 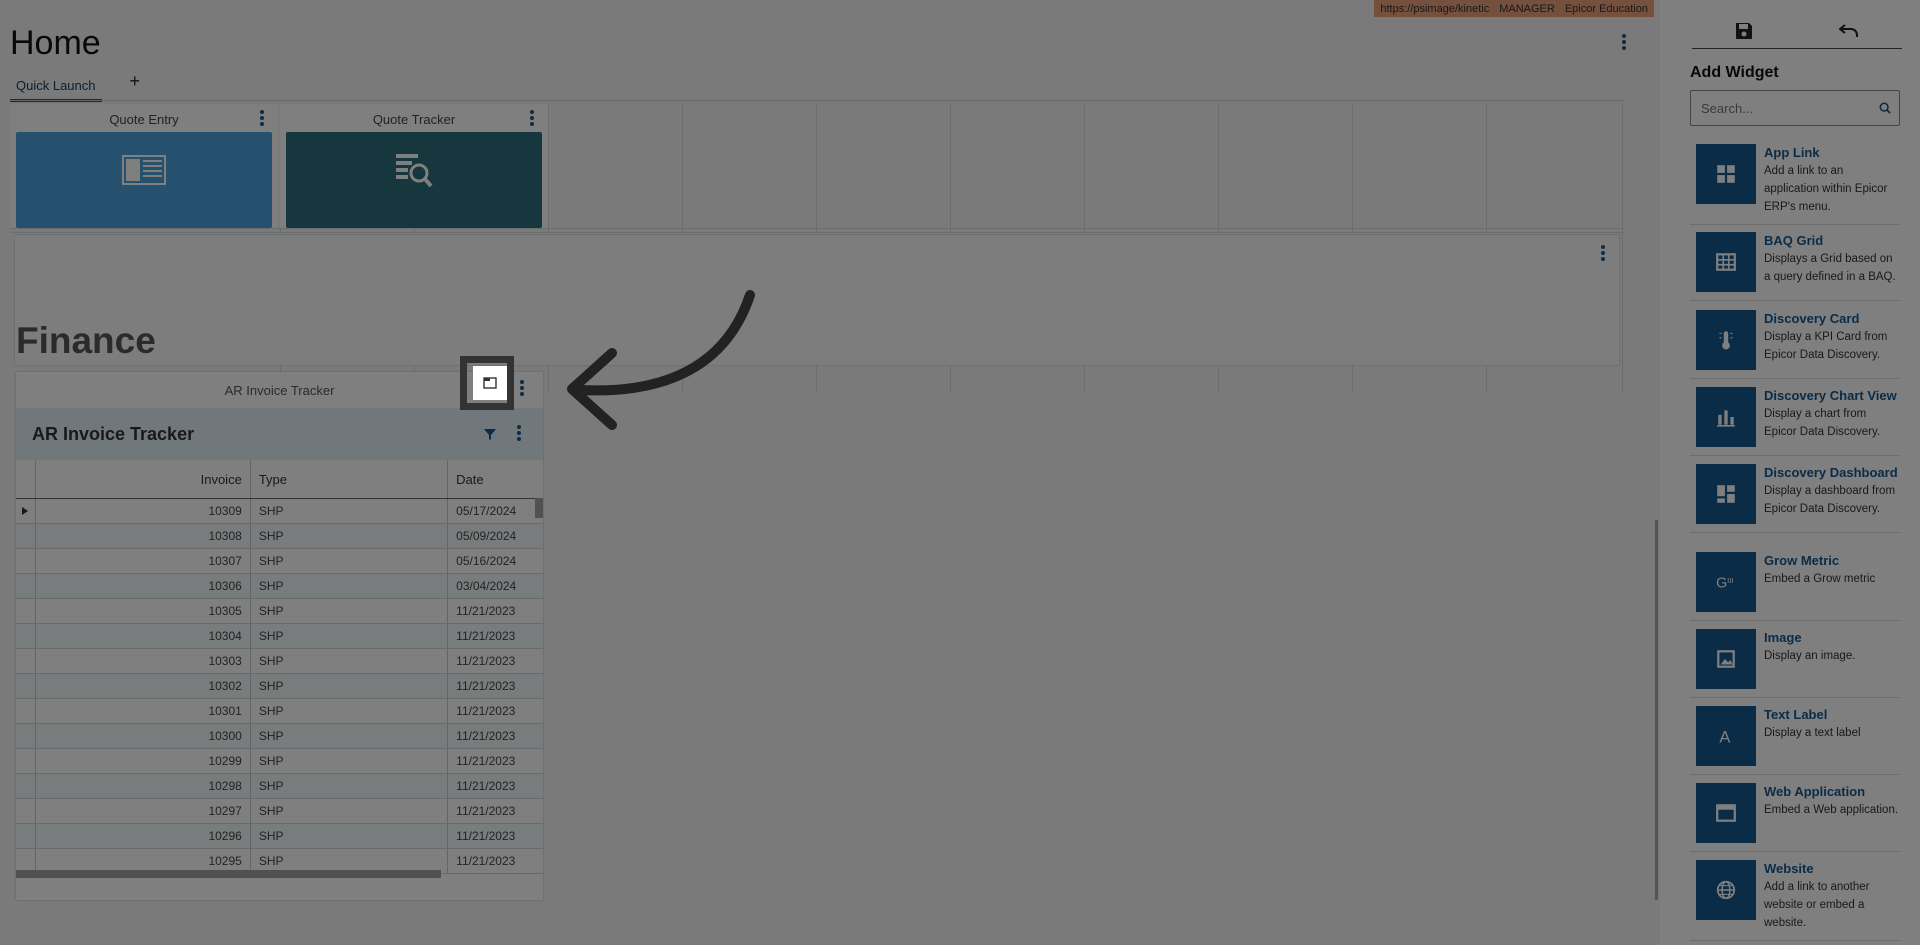 What do you see at coordinates (143, 786) in the screenshot?
I see `cell-invoice: 10298` at bounding box center [143, 786].